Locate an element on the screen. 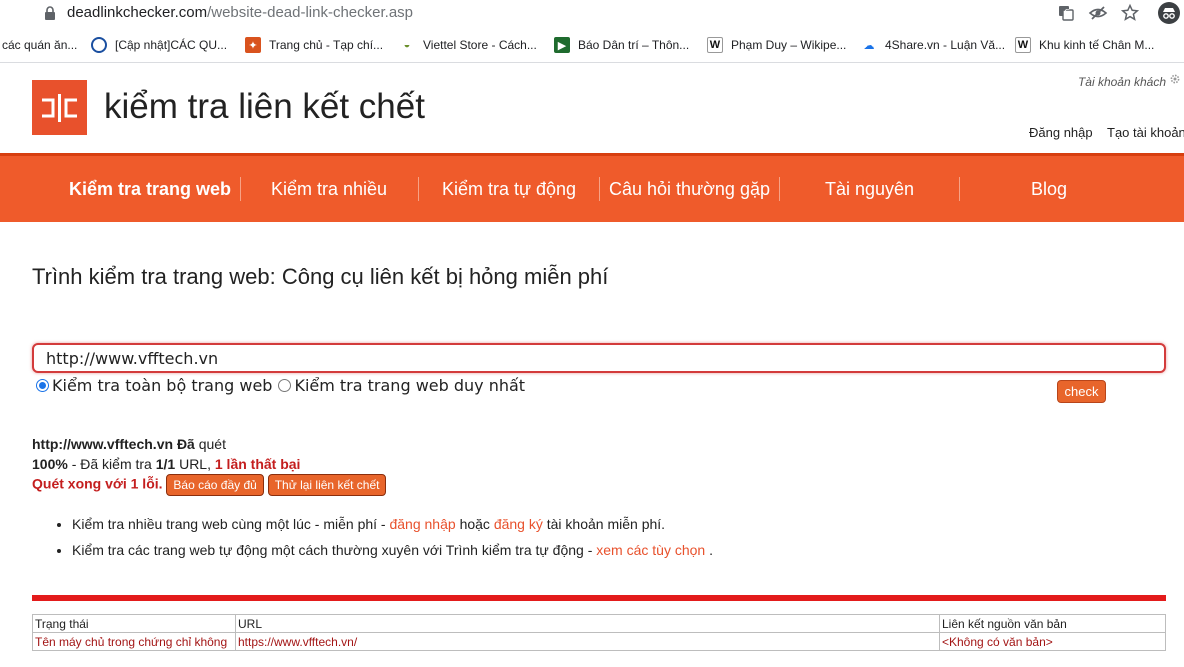 The width and height of the screenshot is (1184, 667). checked-prefix: - Đã kiểm tra is located at coordinates (111, 464).